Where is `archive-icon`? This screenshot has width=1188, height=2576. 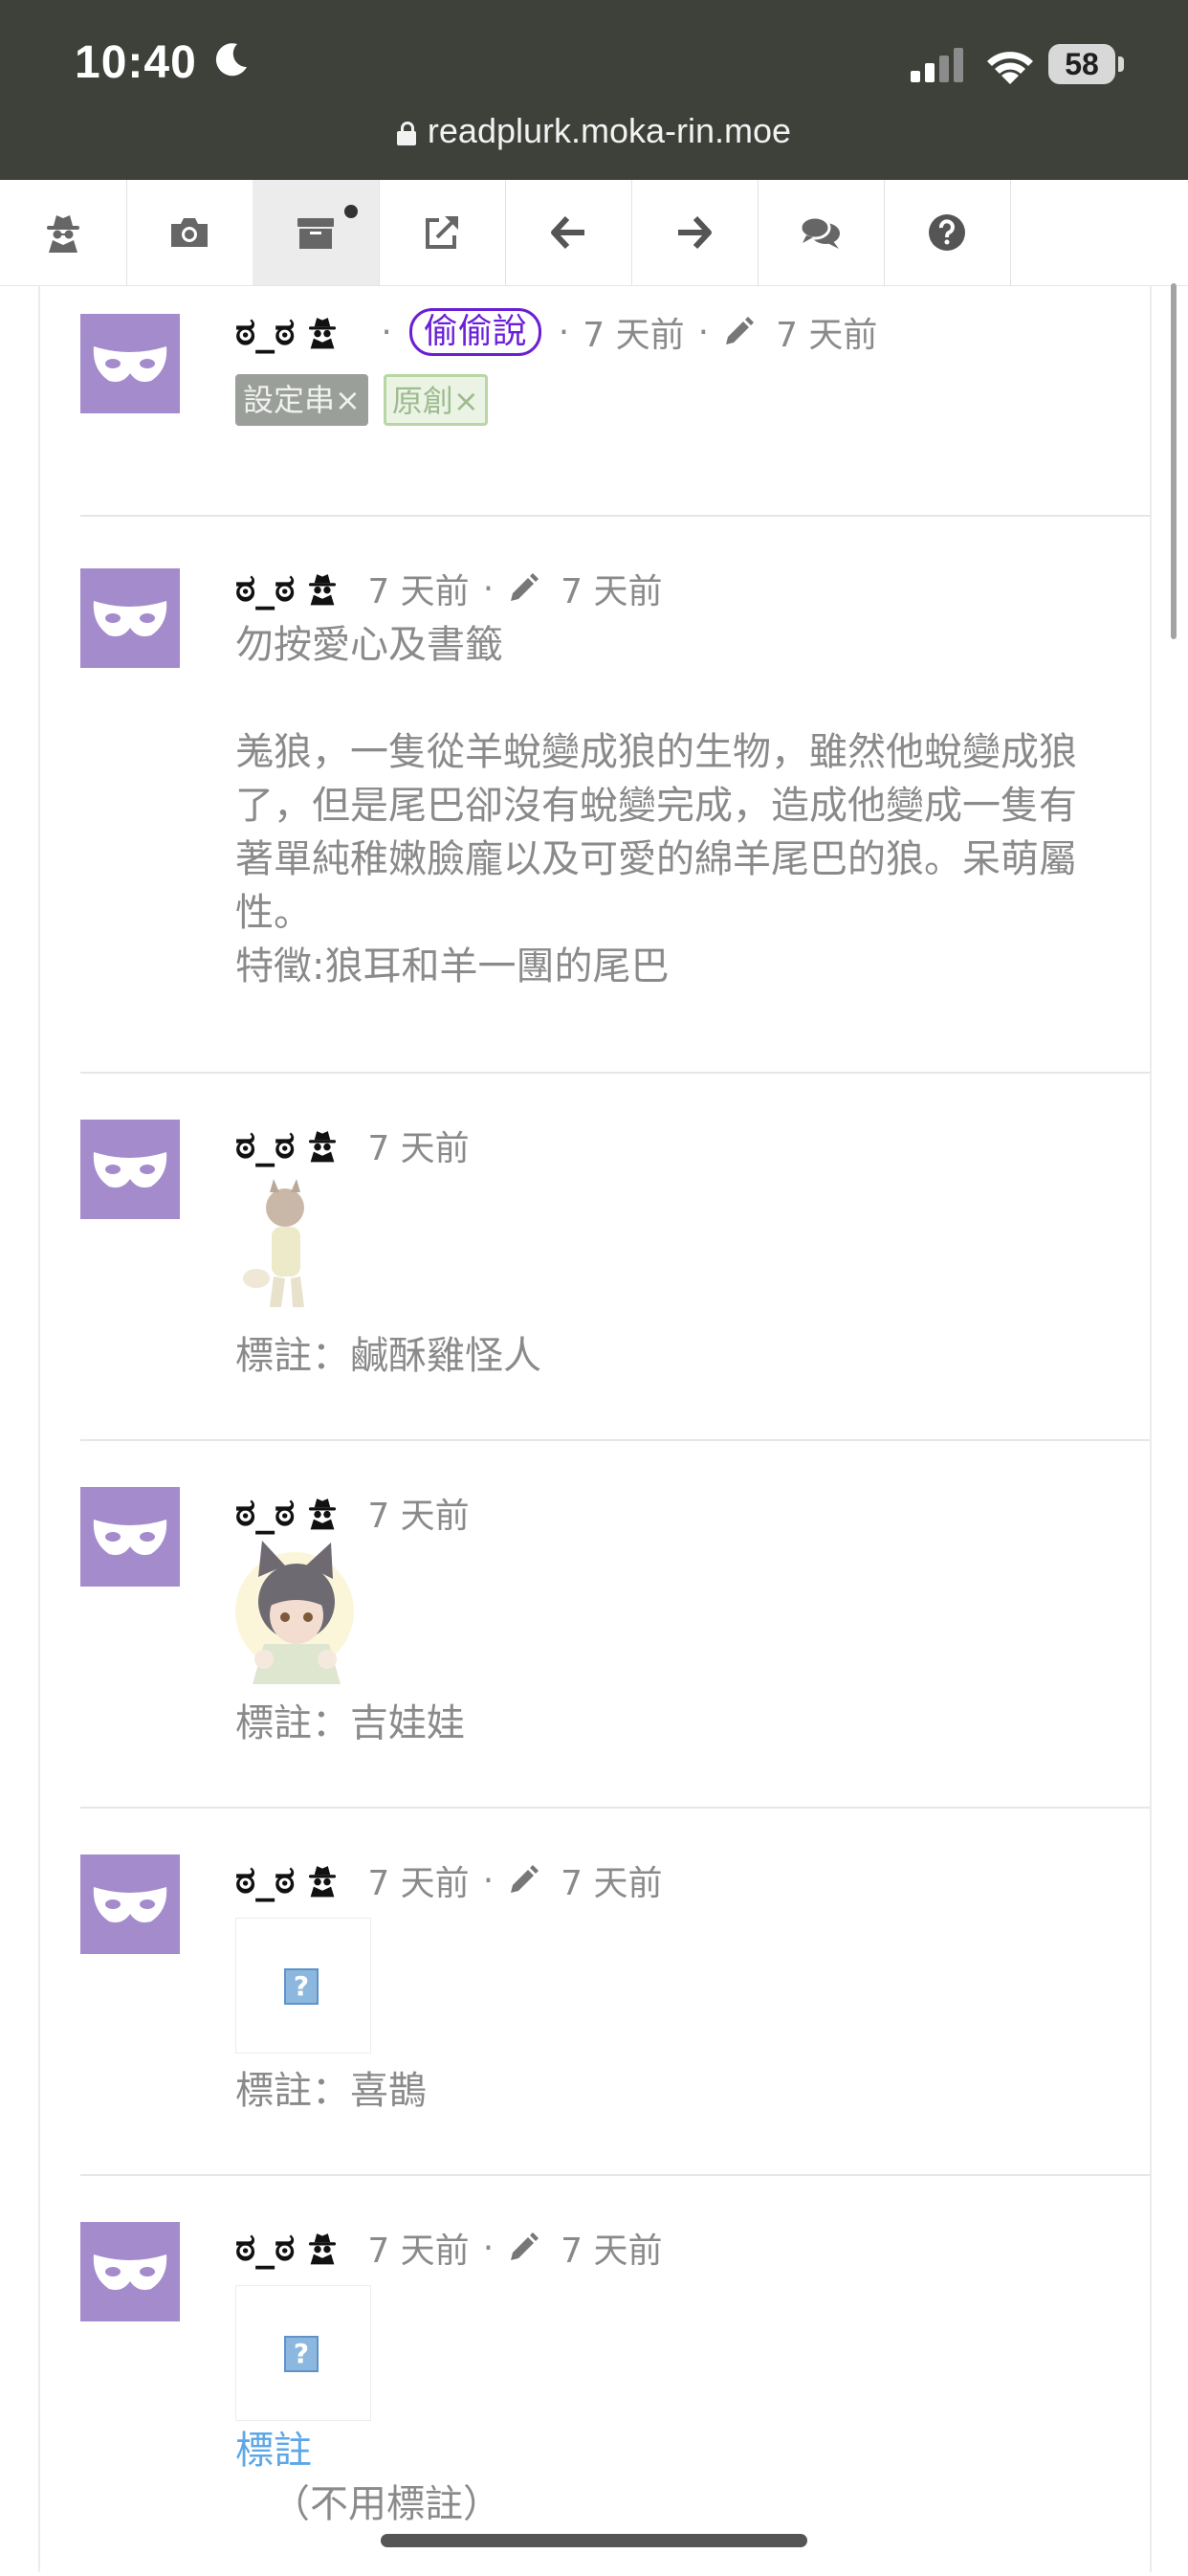
archive-icon is located at coordinates (315, 233).